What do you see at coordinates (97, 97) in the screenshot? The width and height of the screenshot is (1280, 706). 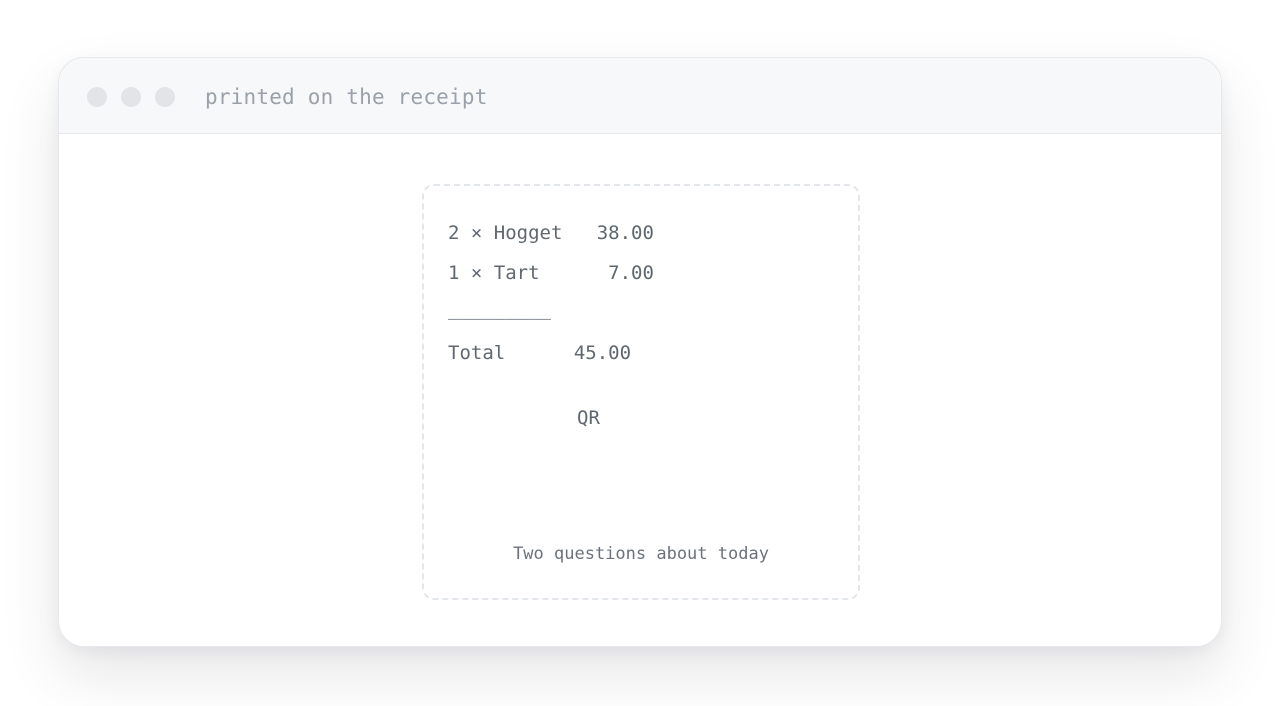 I see `close-dot-icon` at bounding box center [97, 97].